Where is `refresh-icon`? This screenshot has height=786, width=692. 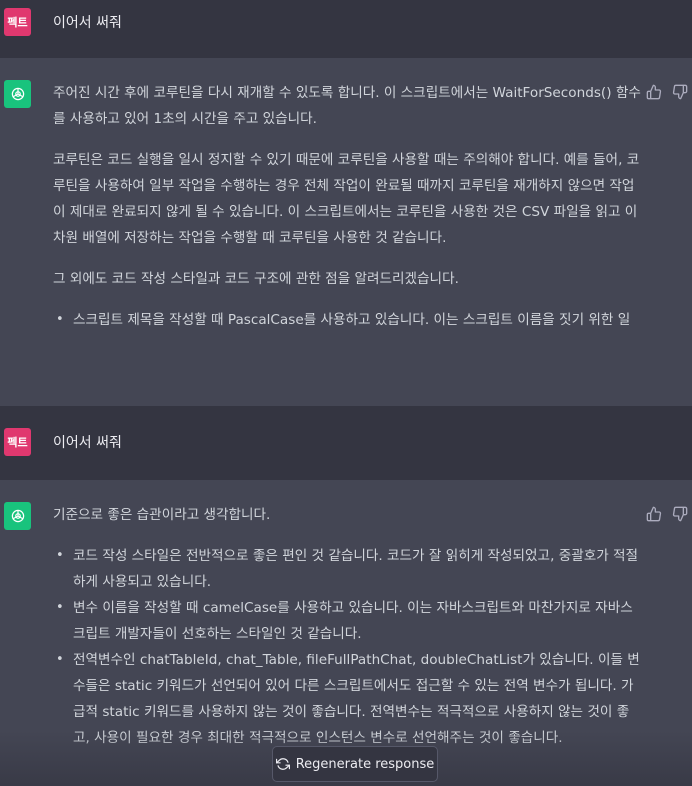 refresh-icon is located at coordinates (282, 764).